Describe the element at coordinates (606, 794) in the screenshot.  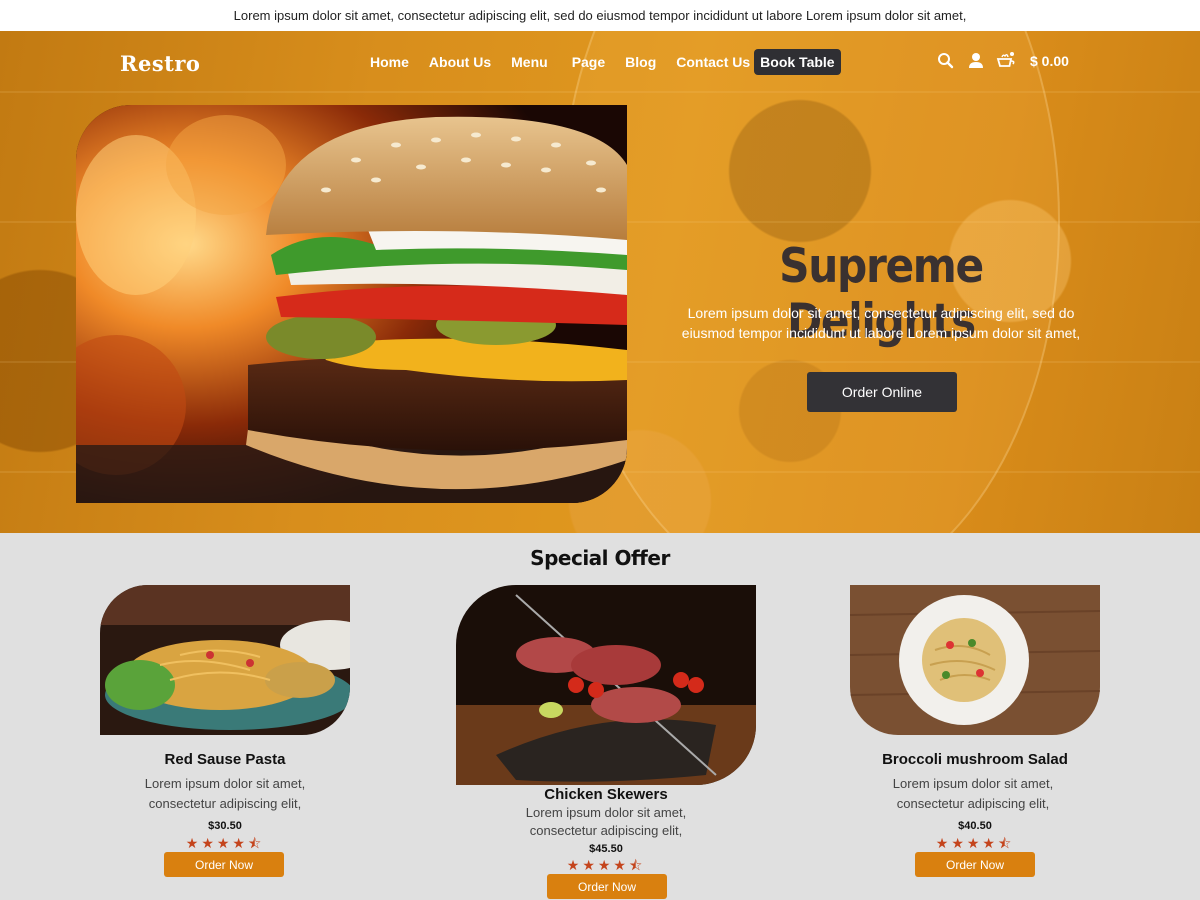
I see `dish-name: Chicken Skewers` at that location.